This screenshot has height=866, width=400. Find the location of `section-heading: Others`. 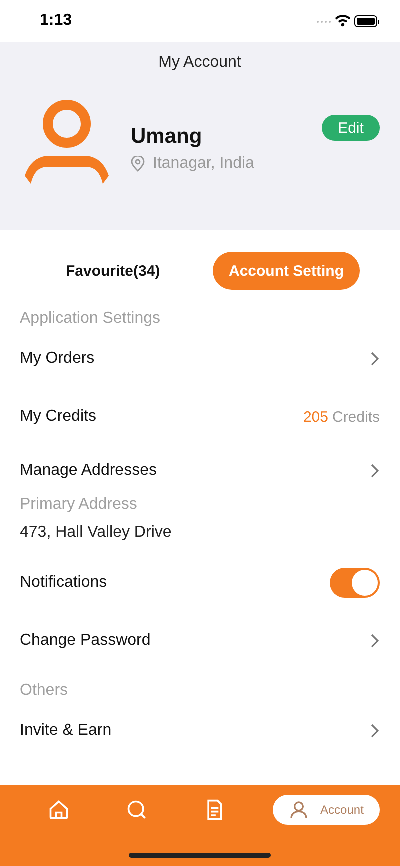

section-heading: Others is located at coordinates (45, 691).